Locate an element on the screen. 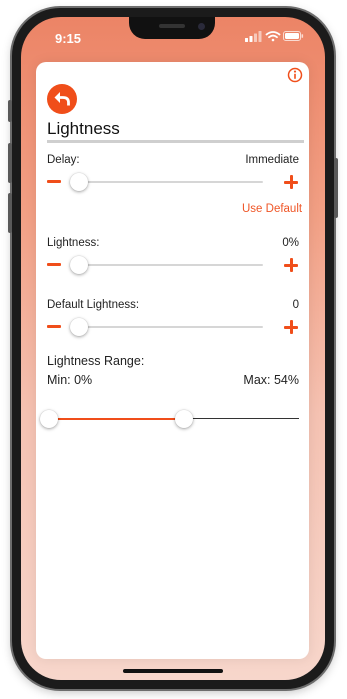 This screenshot has height=699, width=347. range-max-thumb is located at coordinates (184, 419).